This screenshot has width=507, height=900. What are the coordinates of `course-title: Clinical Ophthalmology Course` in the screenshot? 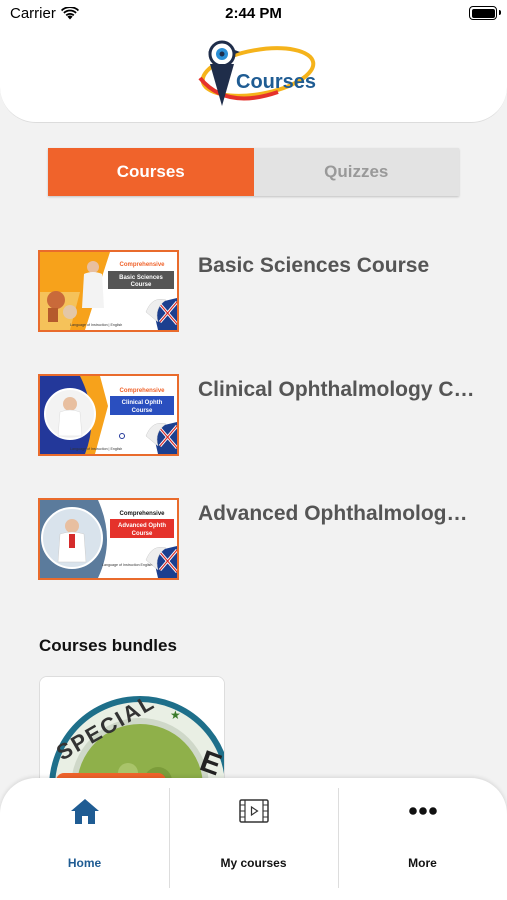 It's located at (338, 389).